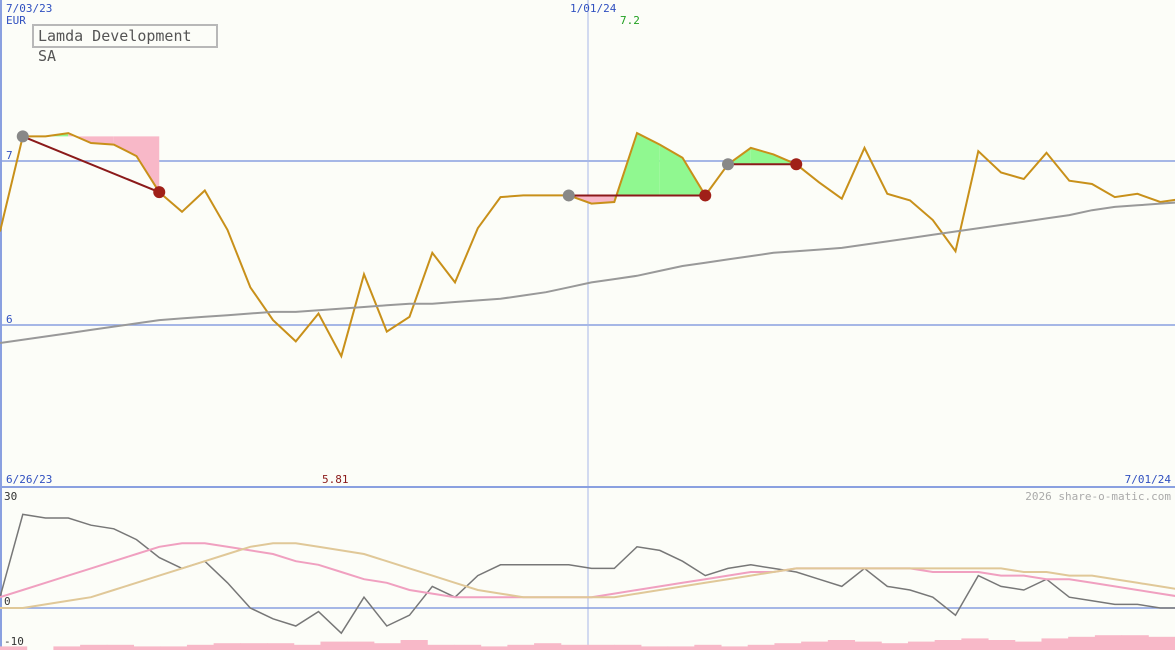 The width and height of the screenshot is (1175, 650). What do you see at coordinates (9, 319) in the screenshot?
I see `y-tick-label: 6` at bounding box center [9, 319].